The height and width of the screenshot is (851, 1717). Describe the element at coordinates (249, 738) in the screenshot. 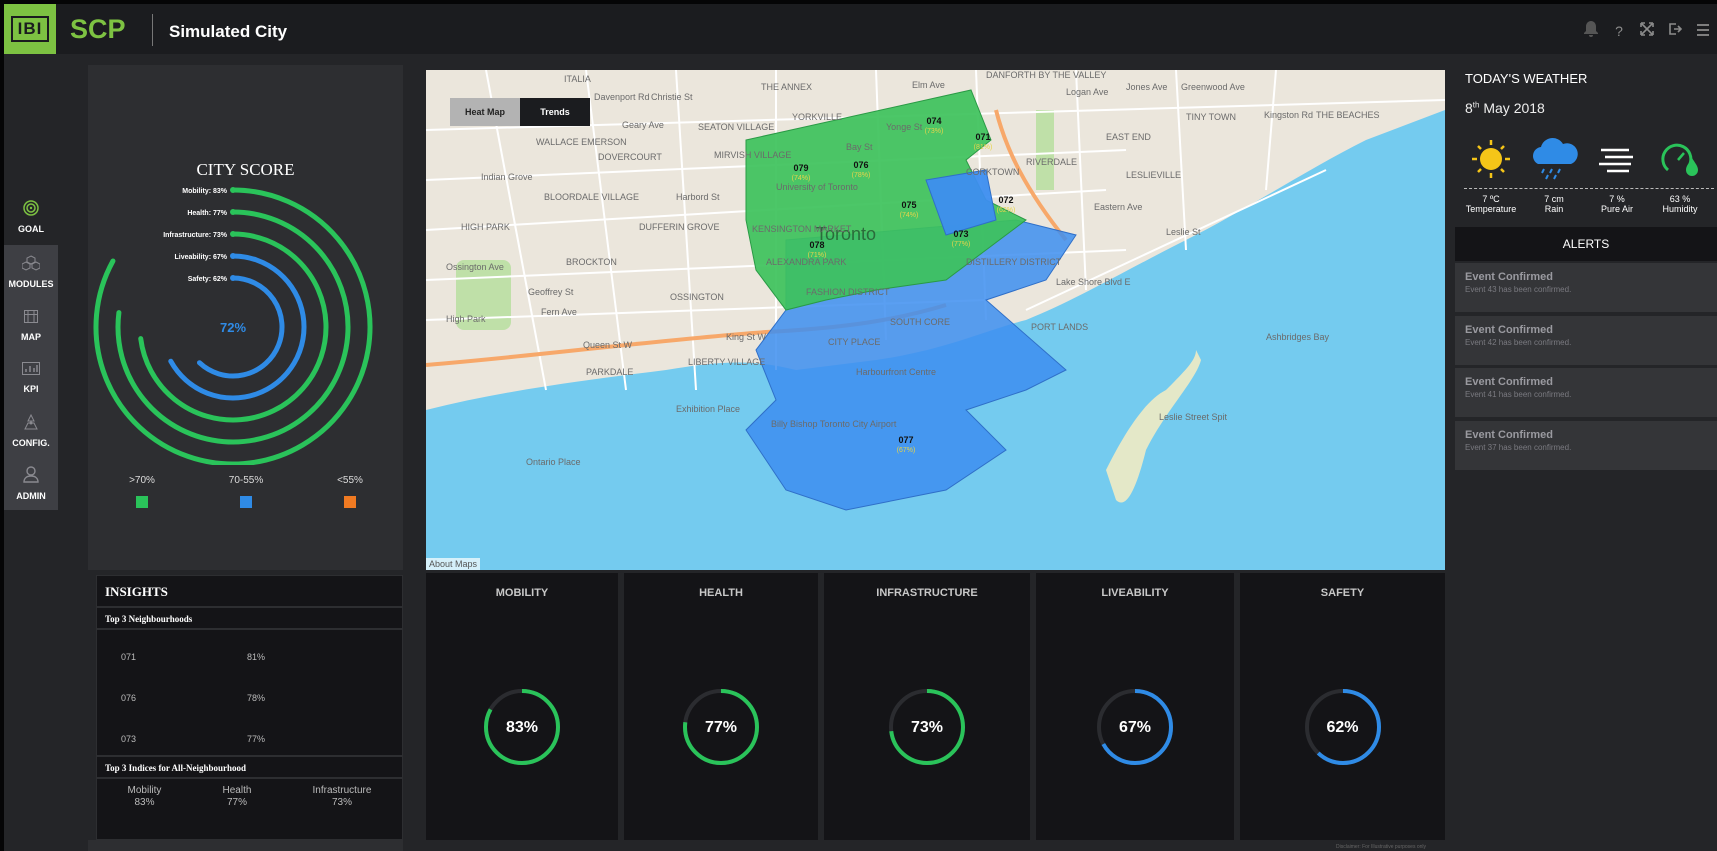

I see `list-item: 073 77%` at that location.